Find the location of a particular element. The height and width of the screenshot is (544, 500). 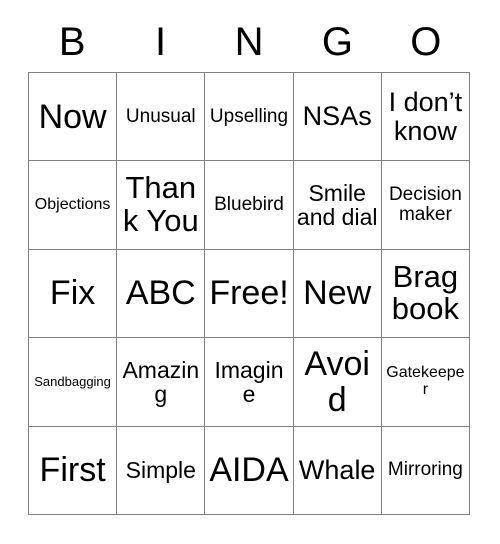

bingo-cell-label: Gatekeeper is located at coordinates (425, 380).